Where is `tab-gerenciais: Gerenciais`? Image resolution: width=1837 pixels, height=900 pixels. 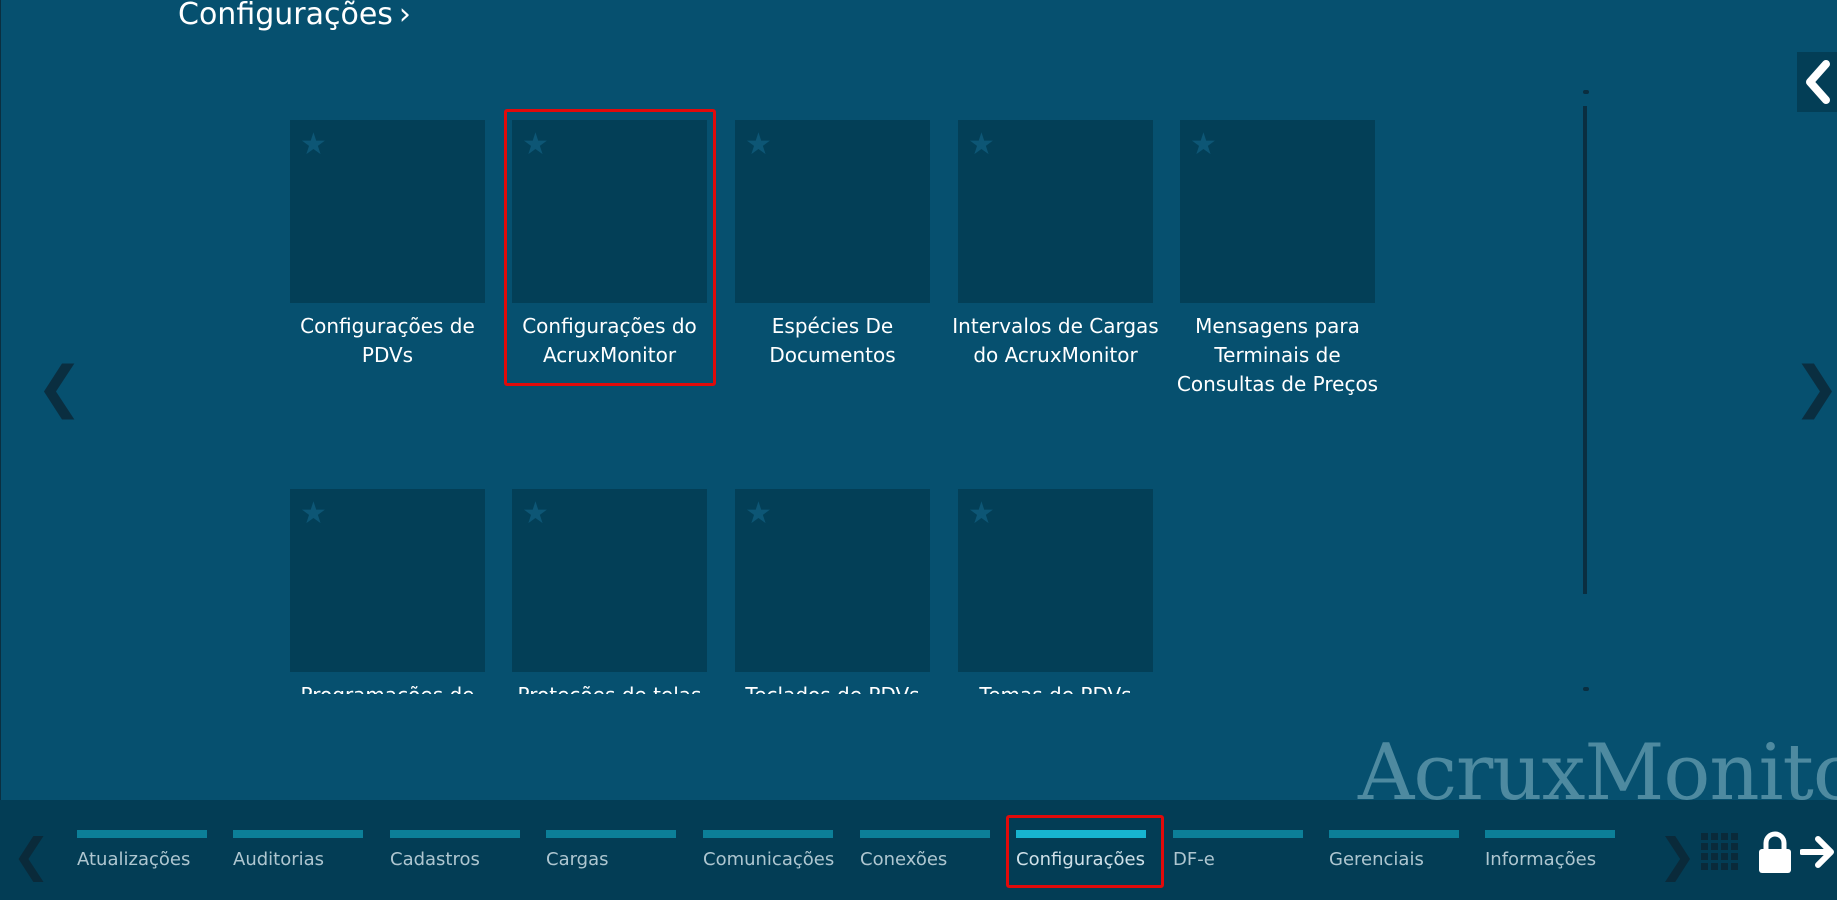 tab-gerenciais: Gerenciais is located at coordinates (1395, 855).